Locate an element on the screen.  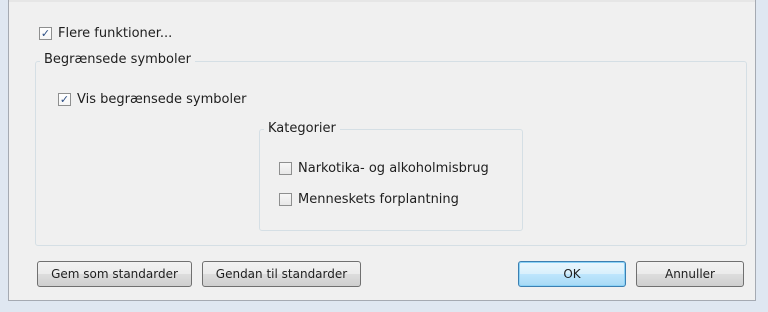
category-drugs-checkbox: Narkotika- og alkoholmisbrug is located at coordinates (384, 168).